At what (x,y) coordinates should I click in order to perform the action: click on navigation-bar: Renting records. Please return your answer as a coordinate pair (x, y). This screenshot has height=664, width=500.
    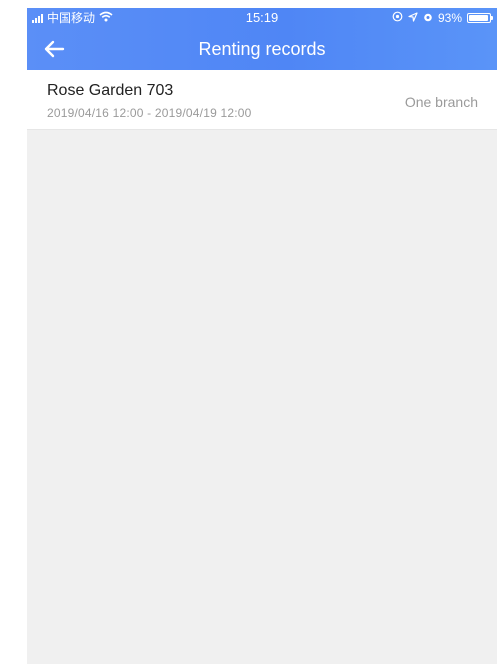
    Looking at the image, I should click on (262, 49).